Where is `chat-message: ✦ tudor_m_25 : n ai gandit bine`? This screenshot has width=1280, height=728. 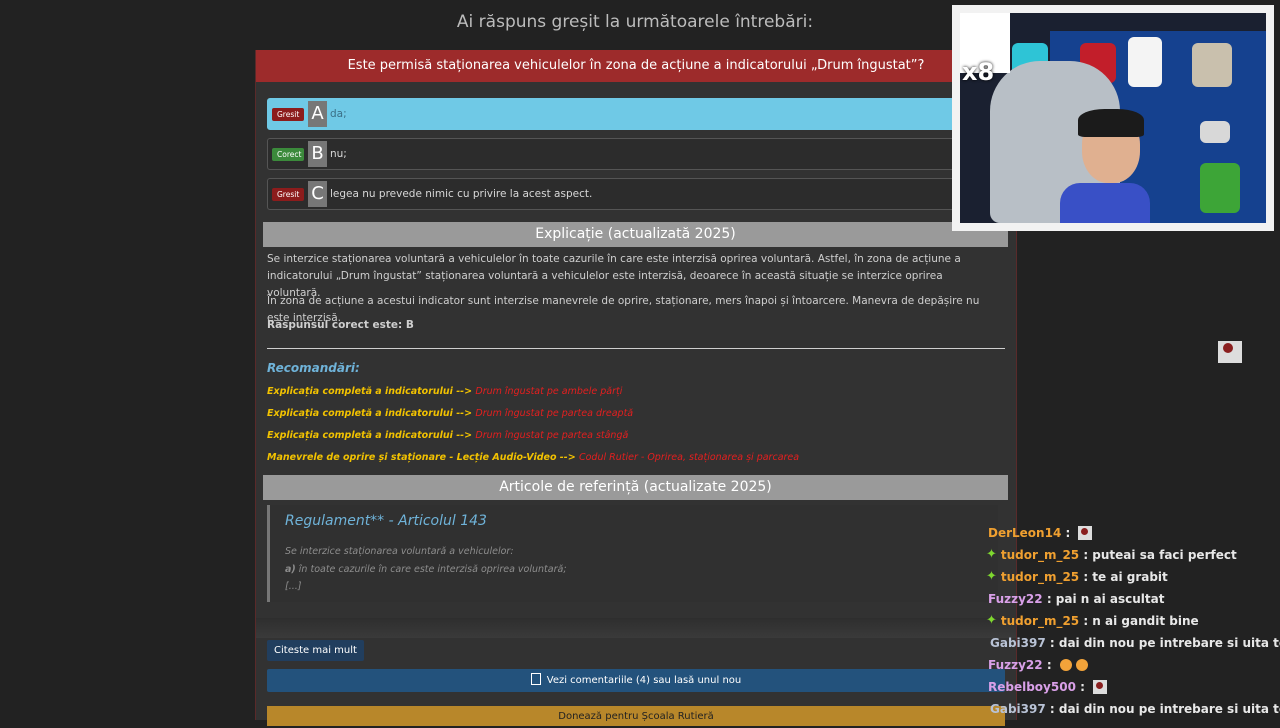 chat-message: ✦ tudor_m_25 : n ai gandit bine is located at coordinates (1132, 621).